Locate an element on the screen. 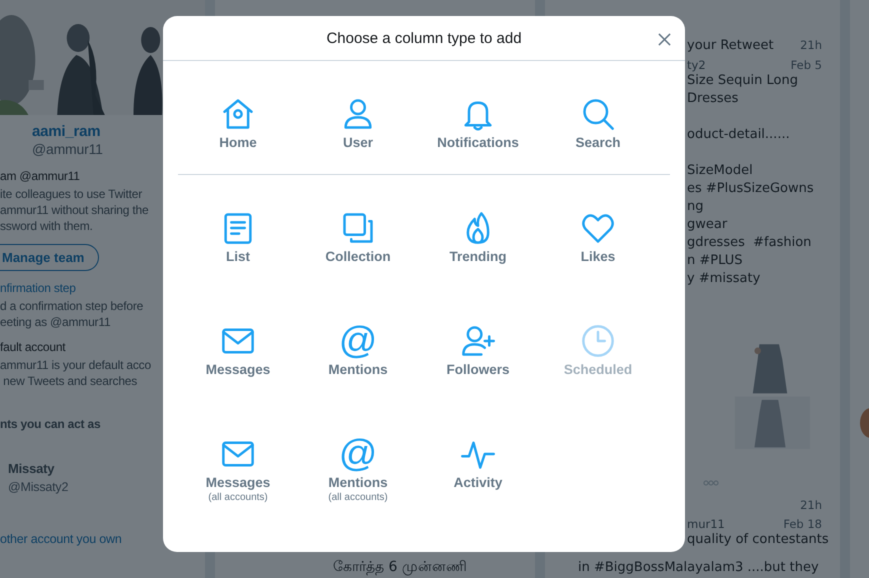  column-type-option: Search is located at coordinates (598, 117).